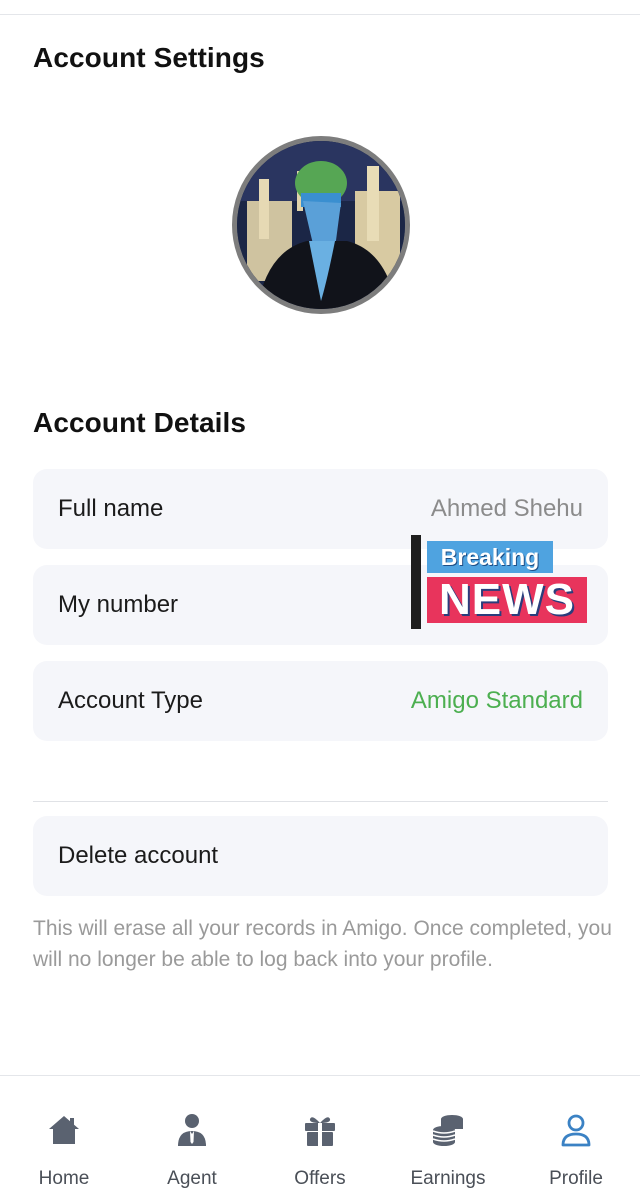 This screenshot has height=1200, width=640. Describe the element at coordinates (192, 1130) in the screenshot. I see `agent-icon` at that location.